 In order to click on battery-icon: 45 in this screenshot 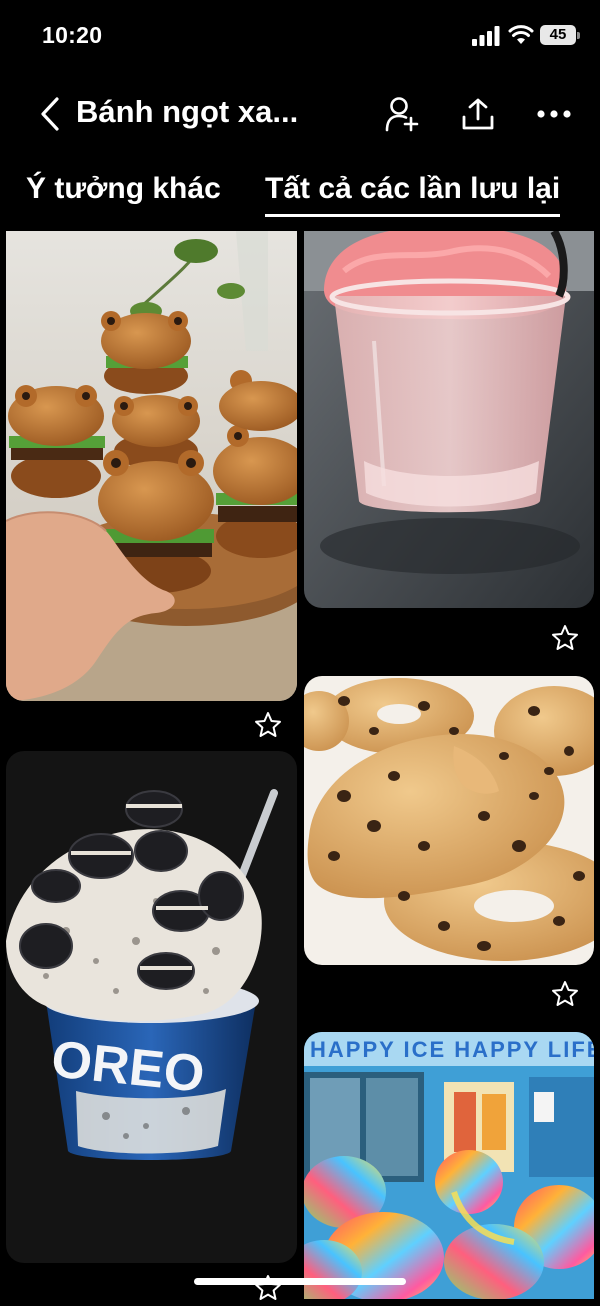, I will do `click(560, 35)`.